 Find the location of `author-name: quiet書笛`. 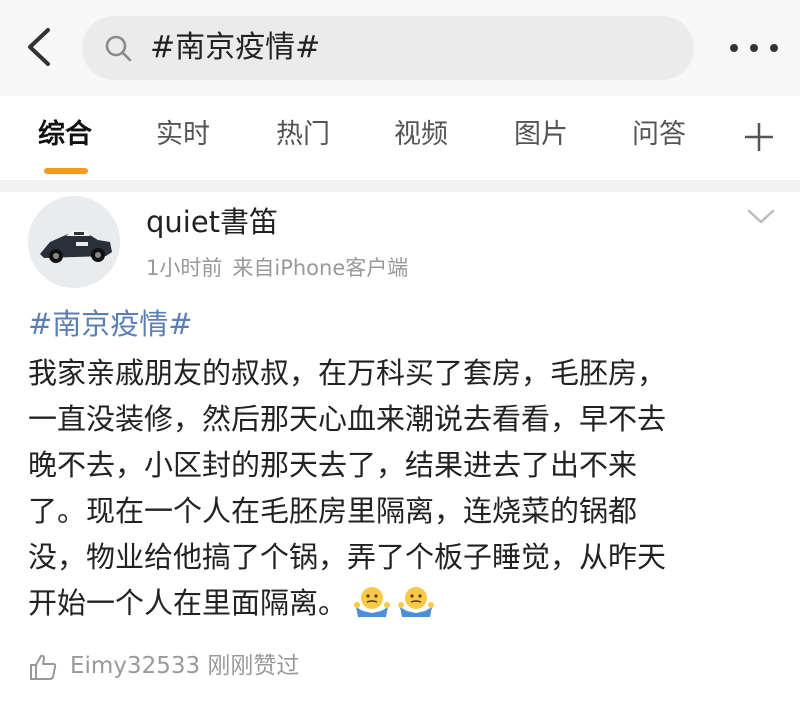

author-name: quiet書笛 is located at coordinates (212, 222).